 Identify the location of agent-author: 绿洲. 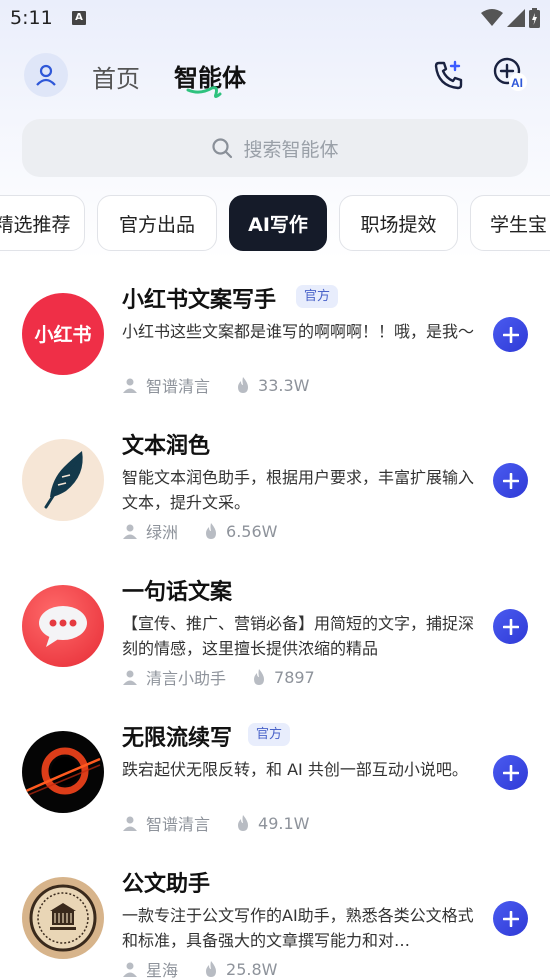
(162, 532).